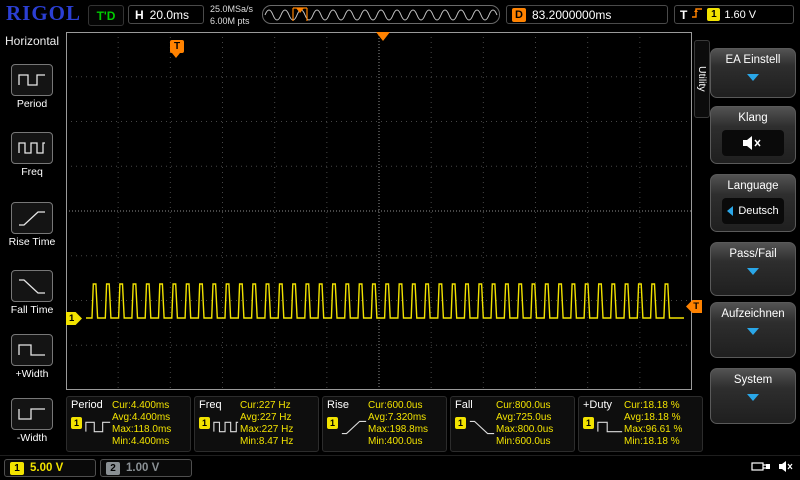  What do you see at coordinates (87, 405) in the screenshot?
I see `measurement-name: Period` at bounding box center [87, 405].